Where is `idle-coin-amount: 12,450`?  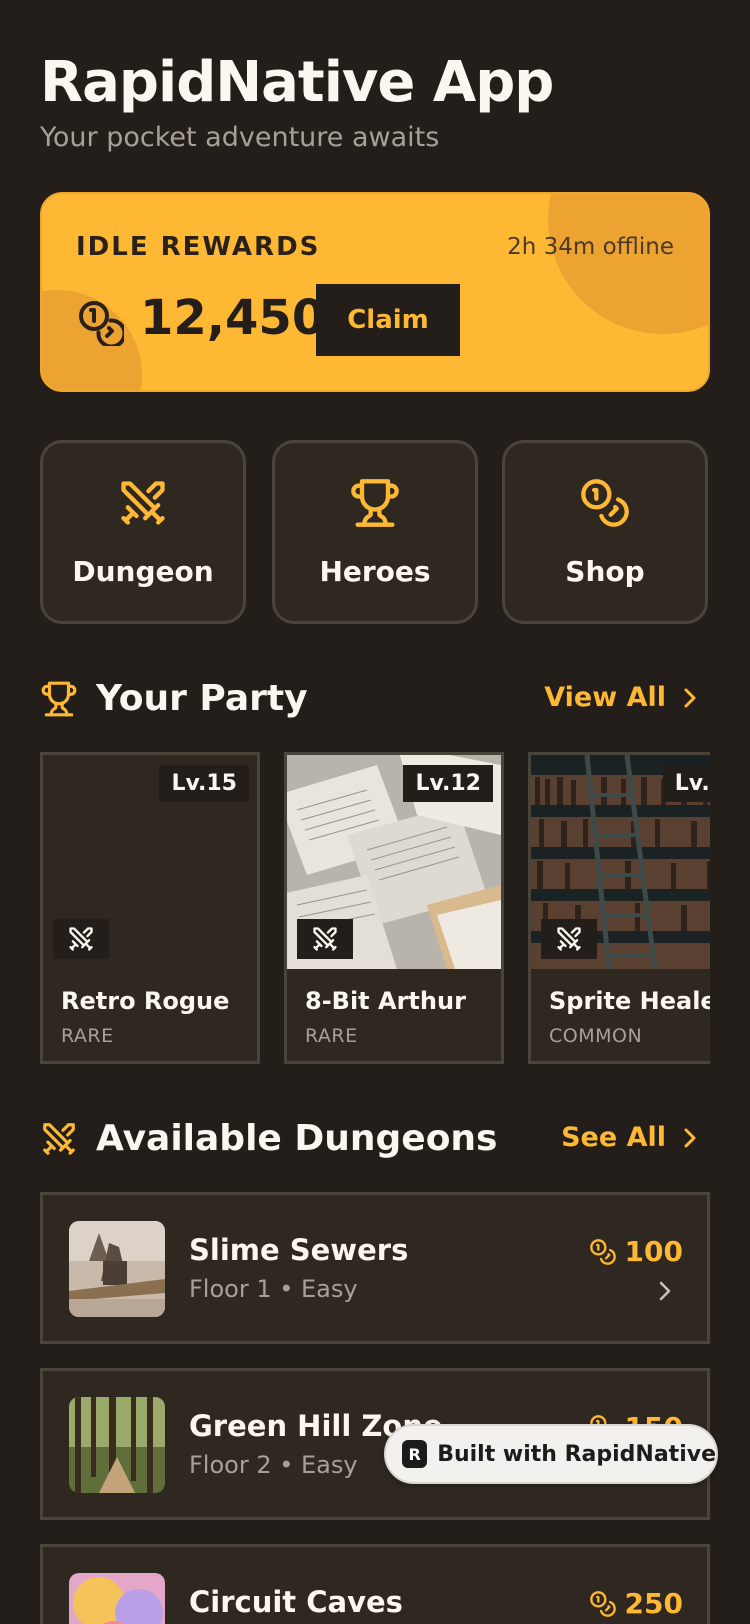 idle-coin-amount: 12,450 is located at coordinates (233, 318).